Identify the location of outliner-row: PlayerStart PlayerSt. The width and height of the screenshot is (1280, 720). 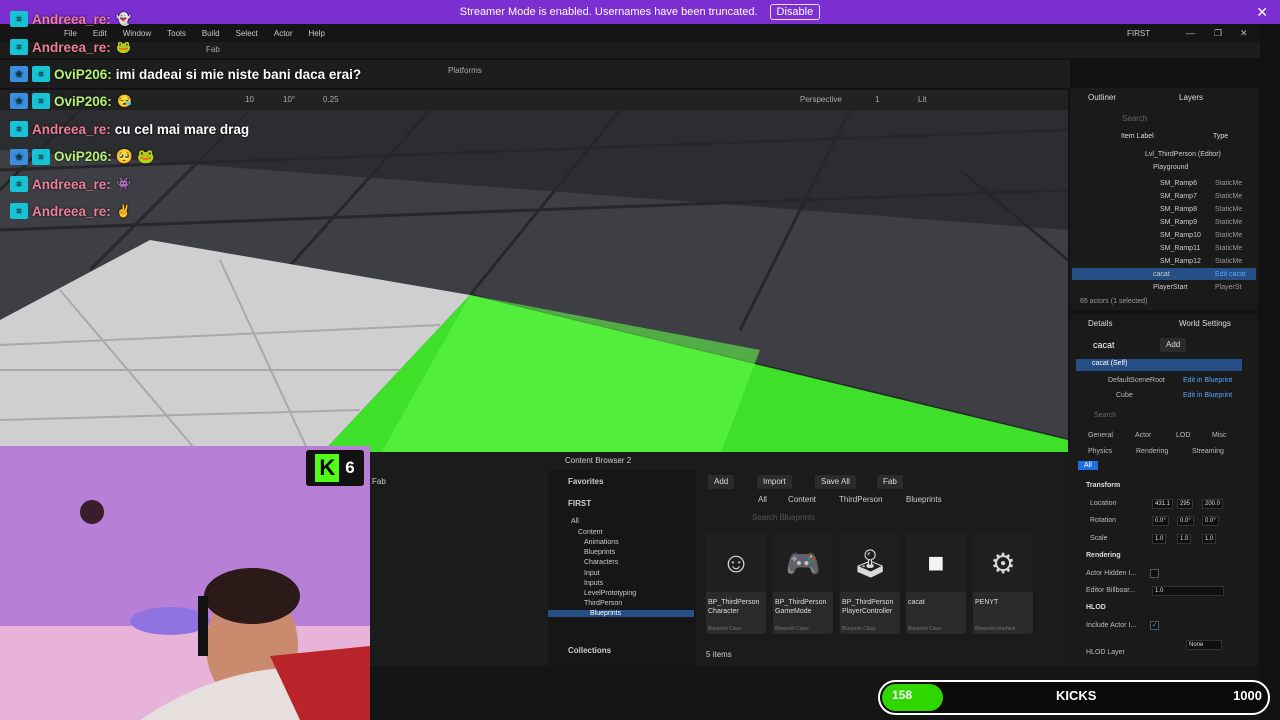
(1164, 287).